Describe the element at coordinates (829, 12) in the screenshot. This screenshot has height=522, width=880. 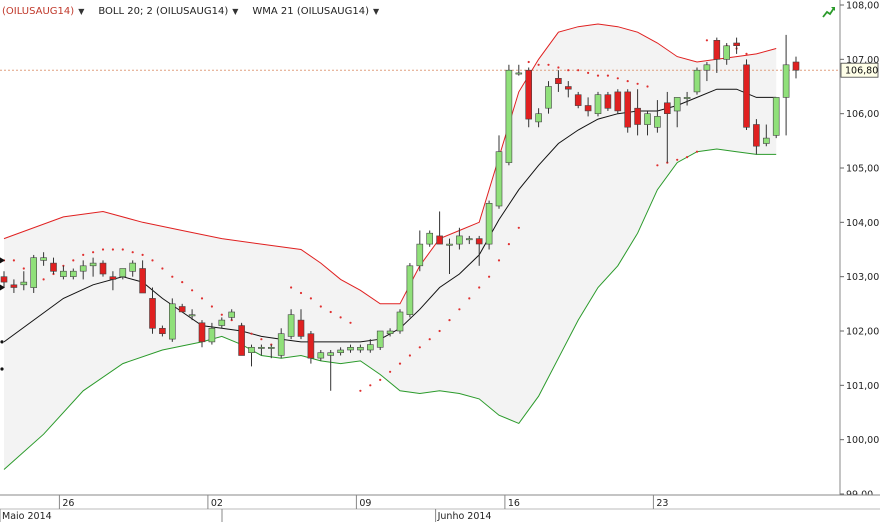
I see `trend-arrow-icon` at that location.